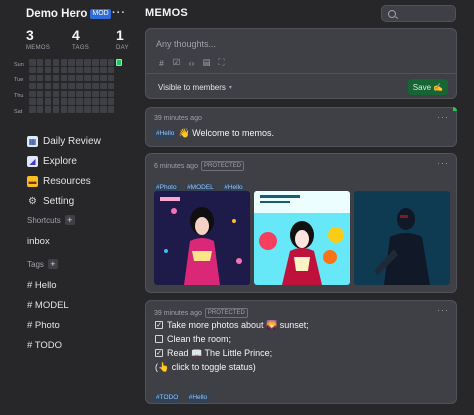  What do you see at coordinates (176, 62) in the screenshot?
I see `checkbox-icon: ☑` at bounding box center [176, 62].